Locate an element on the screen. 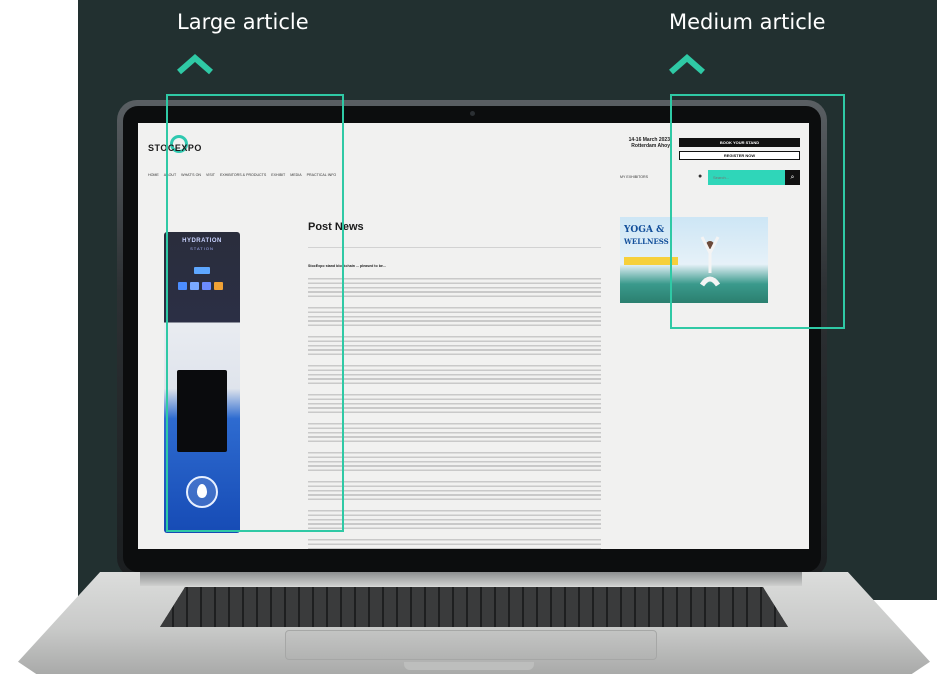 This screenshot has width=937, height=681. post-divider is located at coordinates (454, 247).